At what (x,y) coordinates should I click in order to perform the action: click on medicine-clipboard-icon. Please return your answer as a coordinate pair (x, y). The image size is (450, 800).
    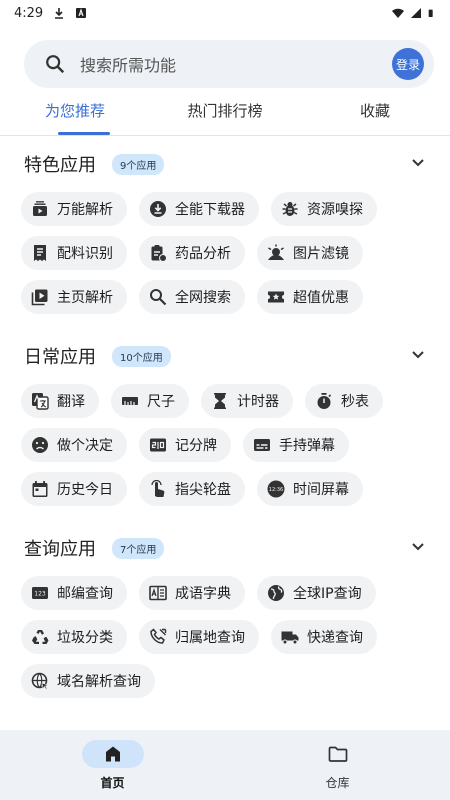
    Looking at the image, I should click on (158, 253).